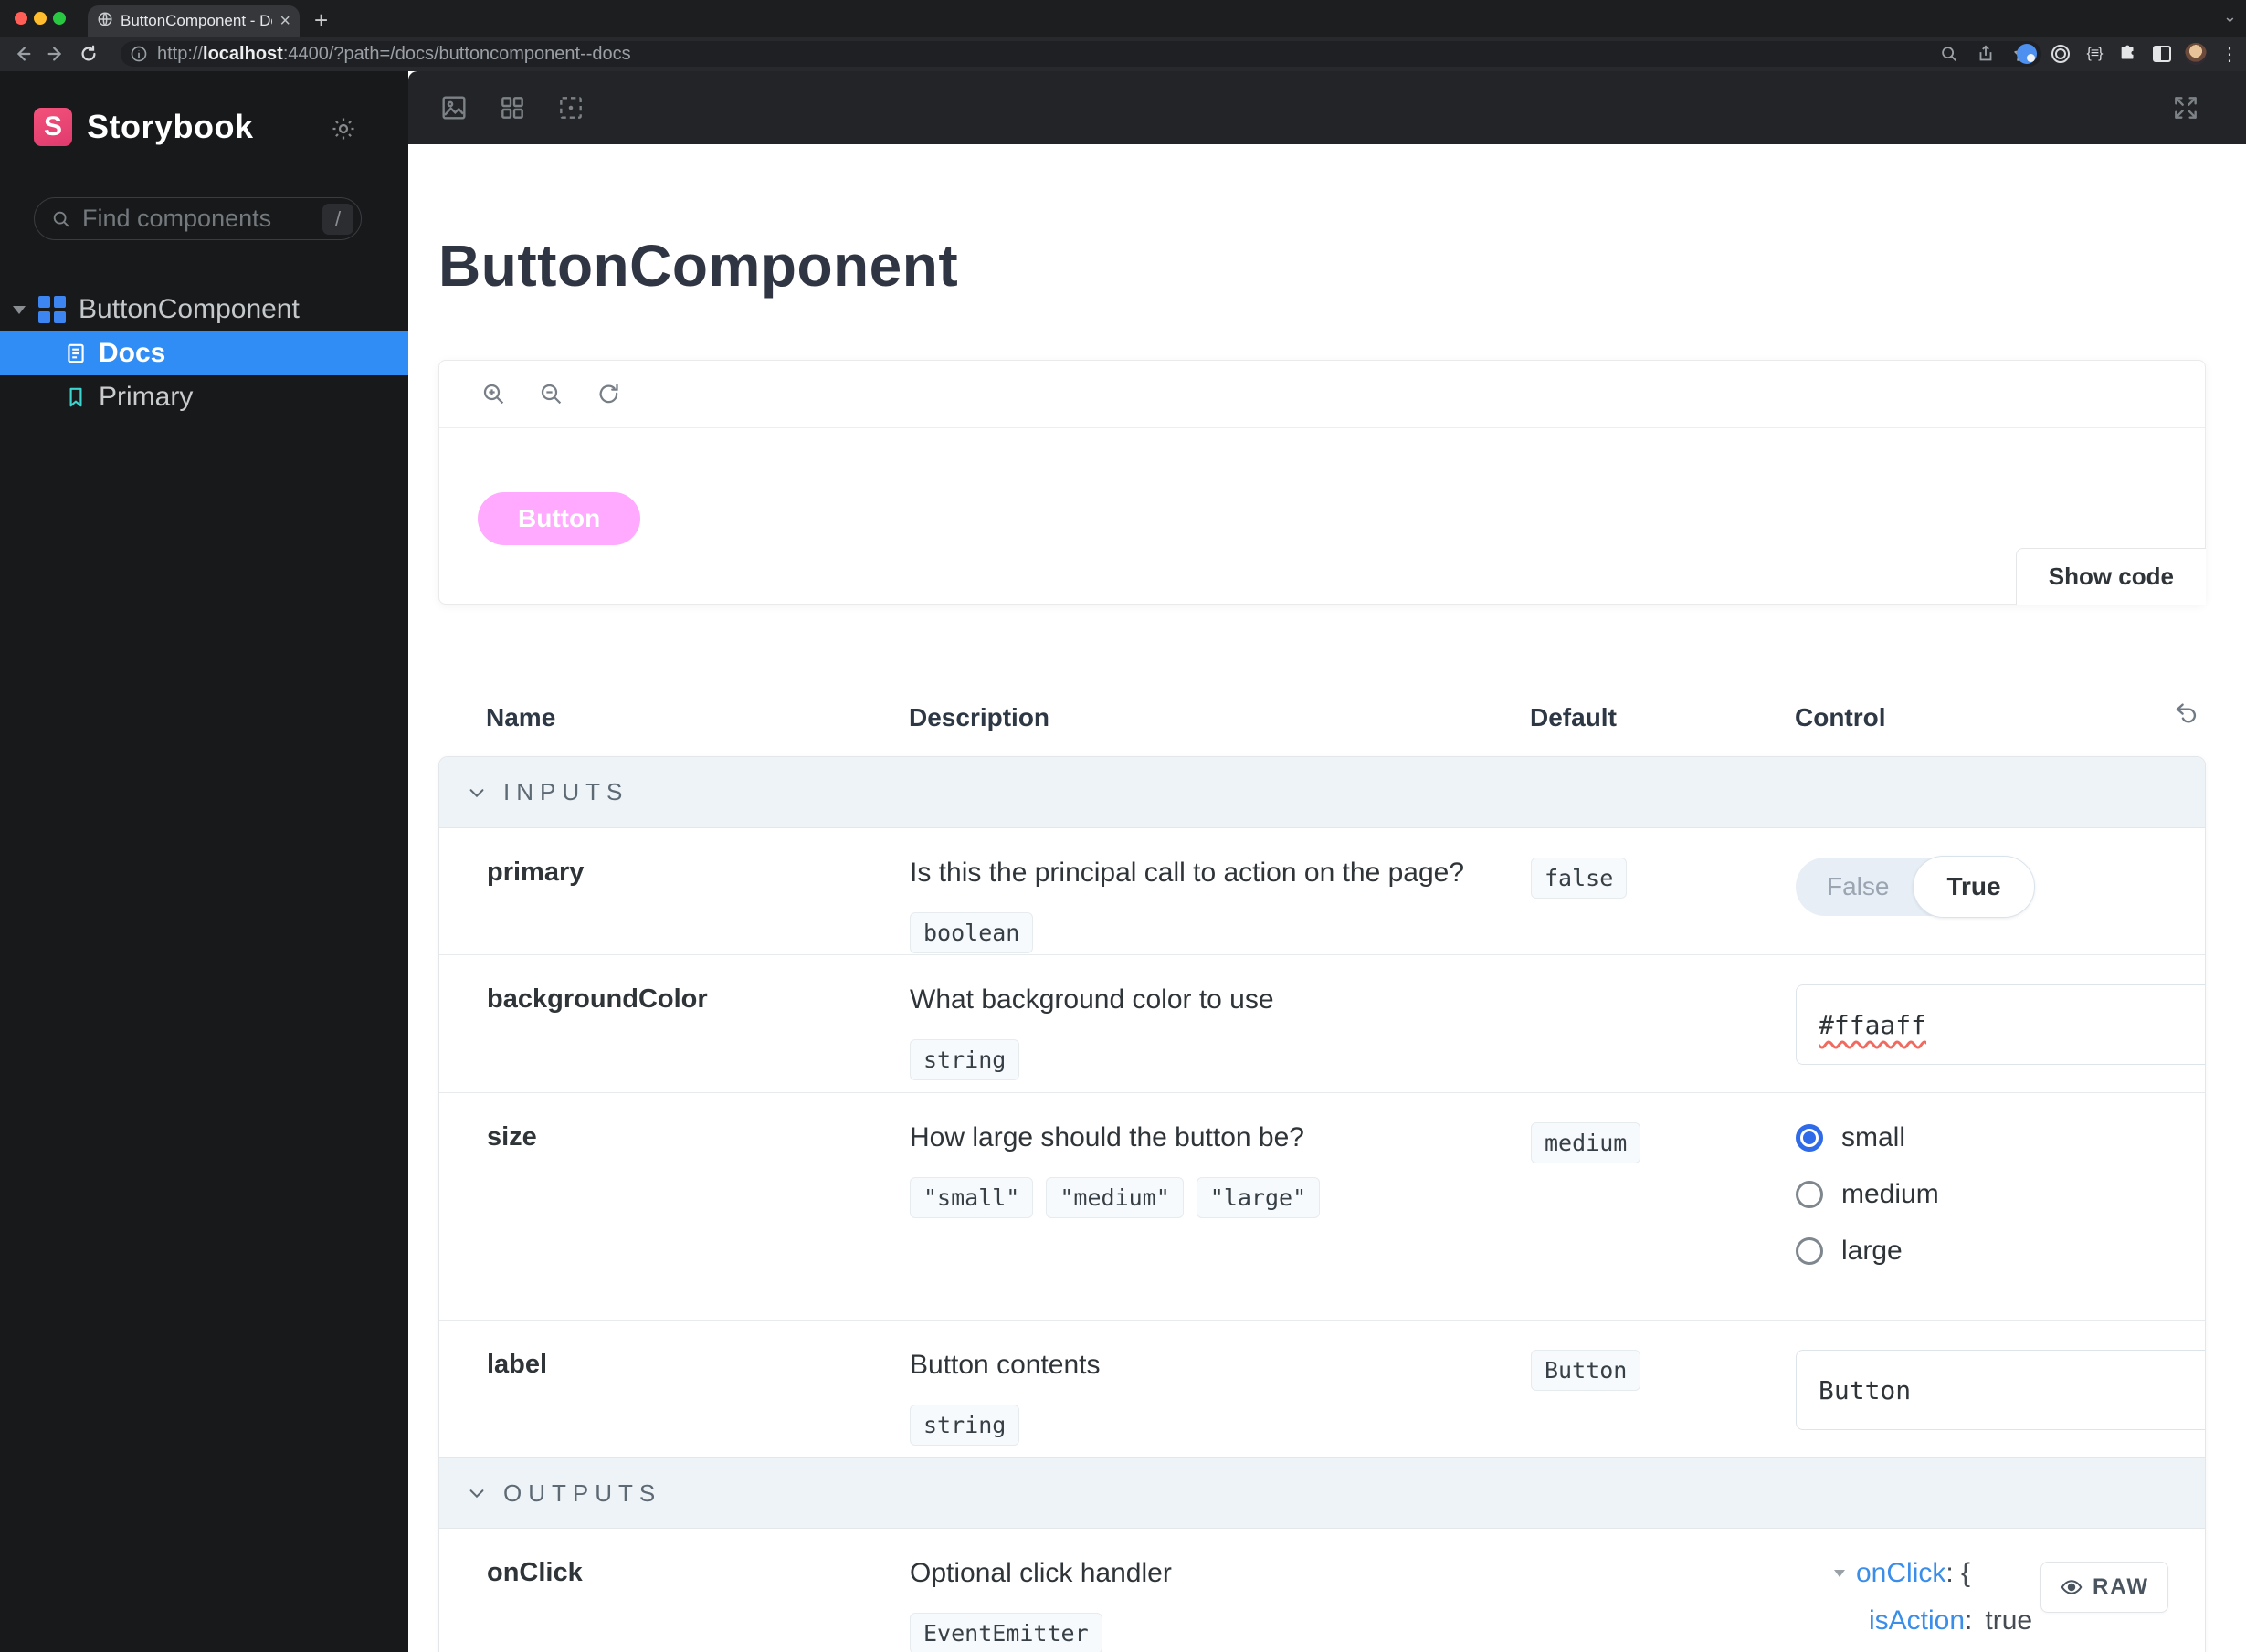  What do you see at coordinates (698, 266) in the screenshot?
I see `page-title: ButtonComponent` at bounding box center [698, 266].